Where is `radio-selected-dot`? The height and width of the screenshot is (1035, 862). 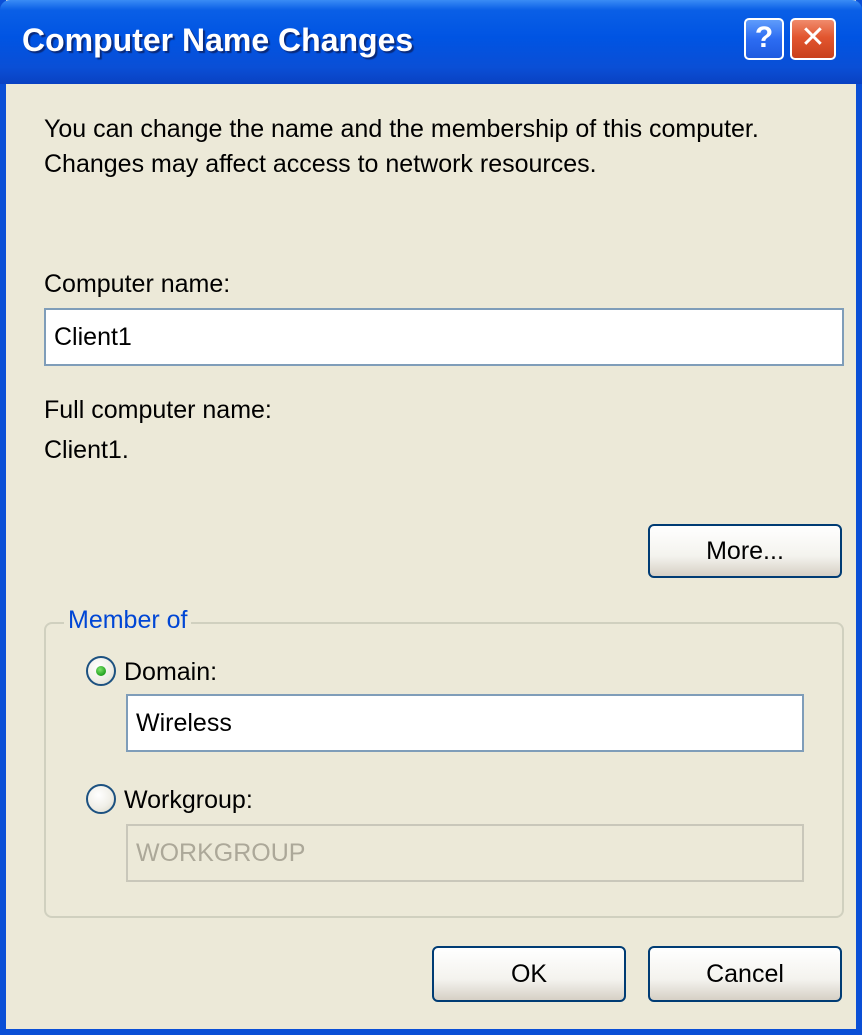
radio-selected-dot is located at coordinates (101, 671).